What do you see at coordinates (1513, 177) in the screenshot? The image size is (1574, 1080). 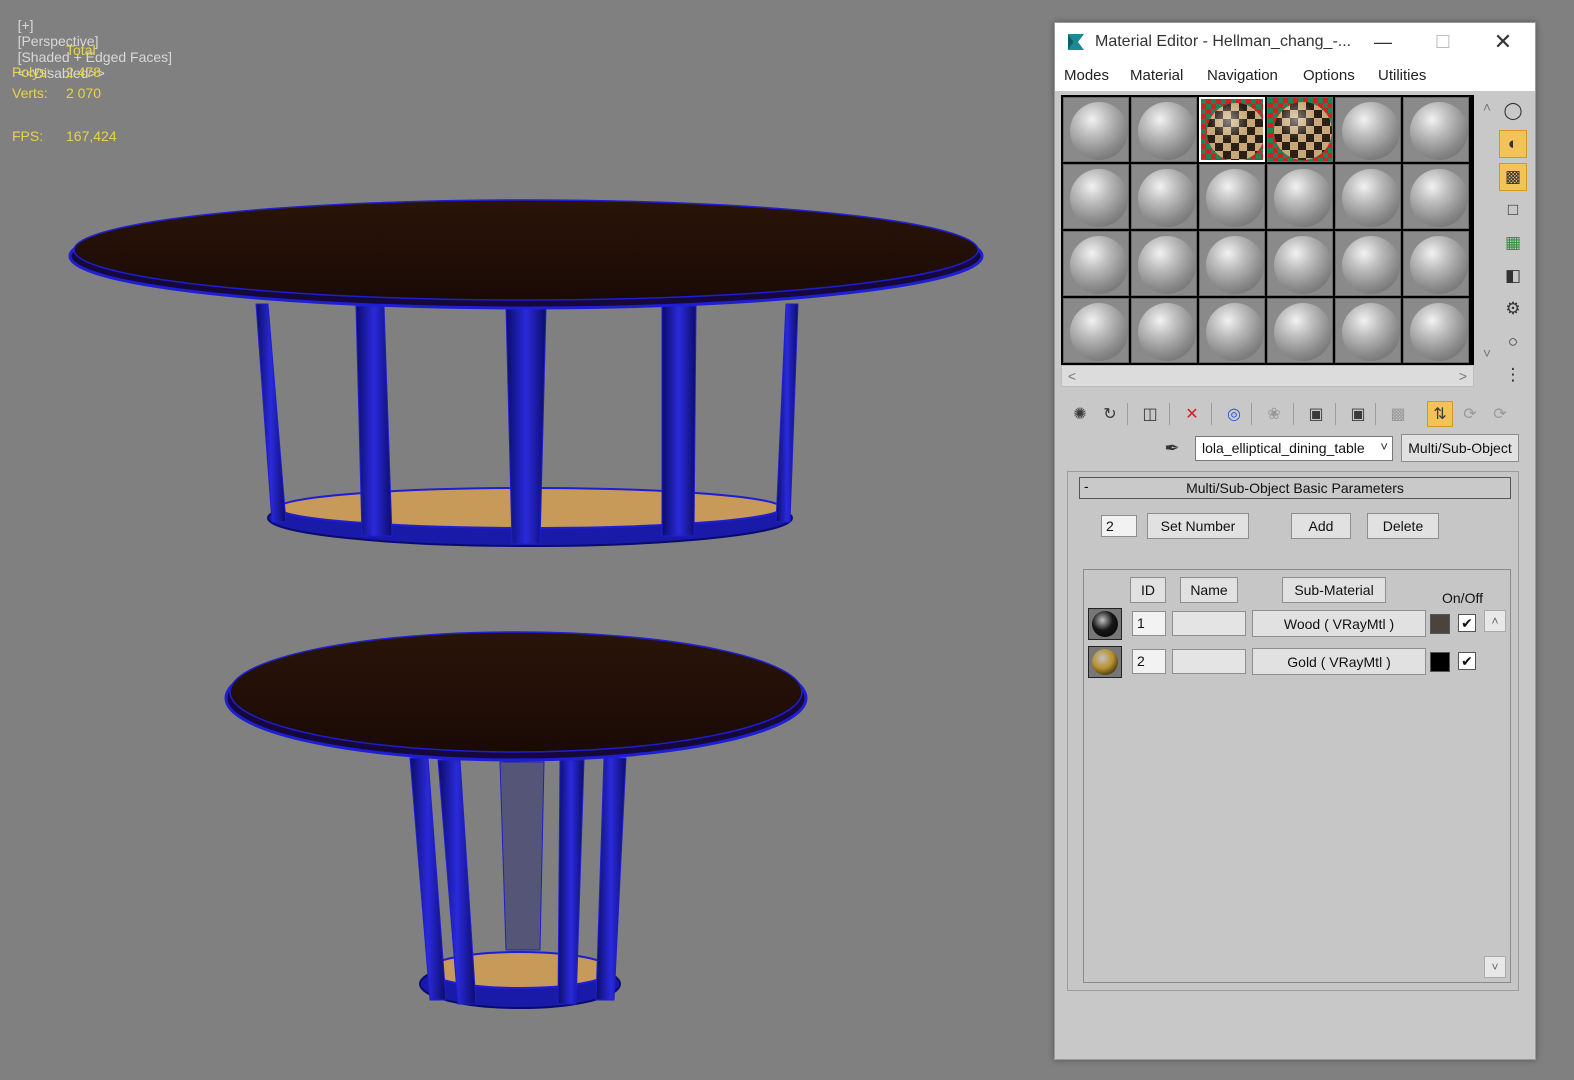 I see `background-button: ▩` at bounding box center [1513, 177].